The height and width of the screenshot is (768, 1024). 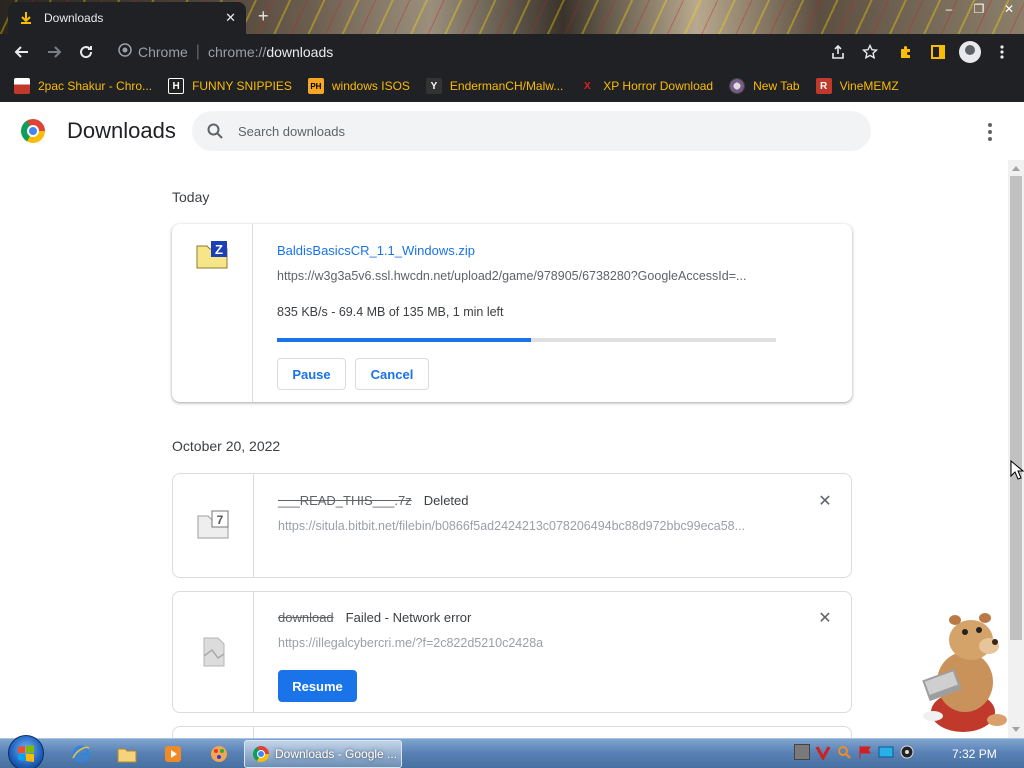 I want to click on pause-button: Pause, so click(x=311, y=374).